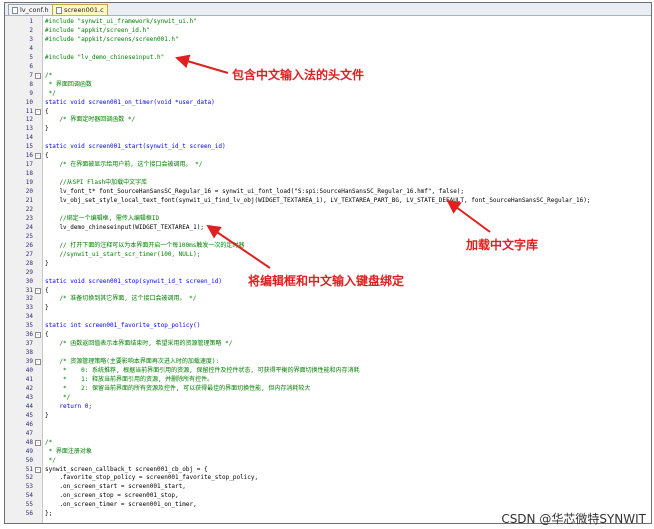 The image size is (654, 529). What do you see at coordinates (468, 216) in the screenshot?
I see `arrow-font` at bounding box center [468, 216].